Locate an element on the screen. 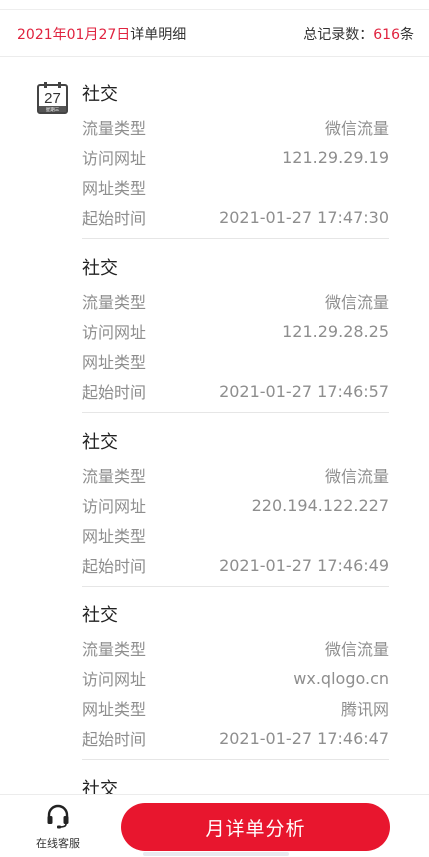 The width and height of the screenshot is (429, 857). calendar-icon: 27 星期三 is located at coordinates (52, 98).